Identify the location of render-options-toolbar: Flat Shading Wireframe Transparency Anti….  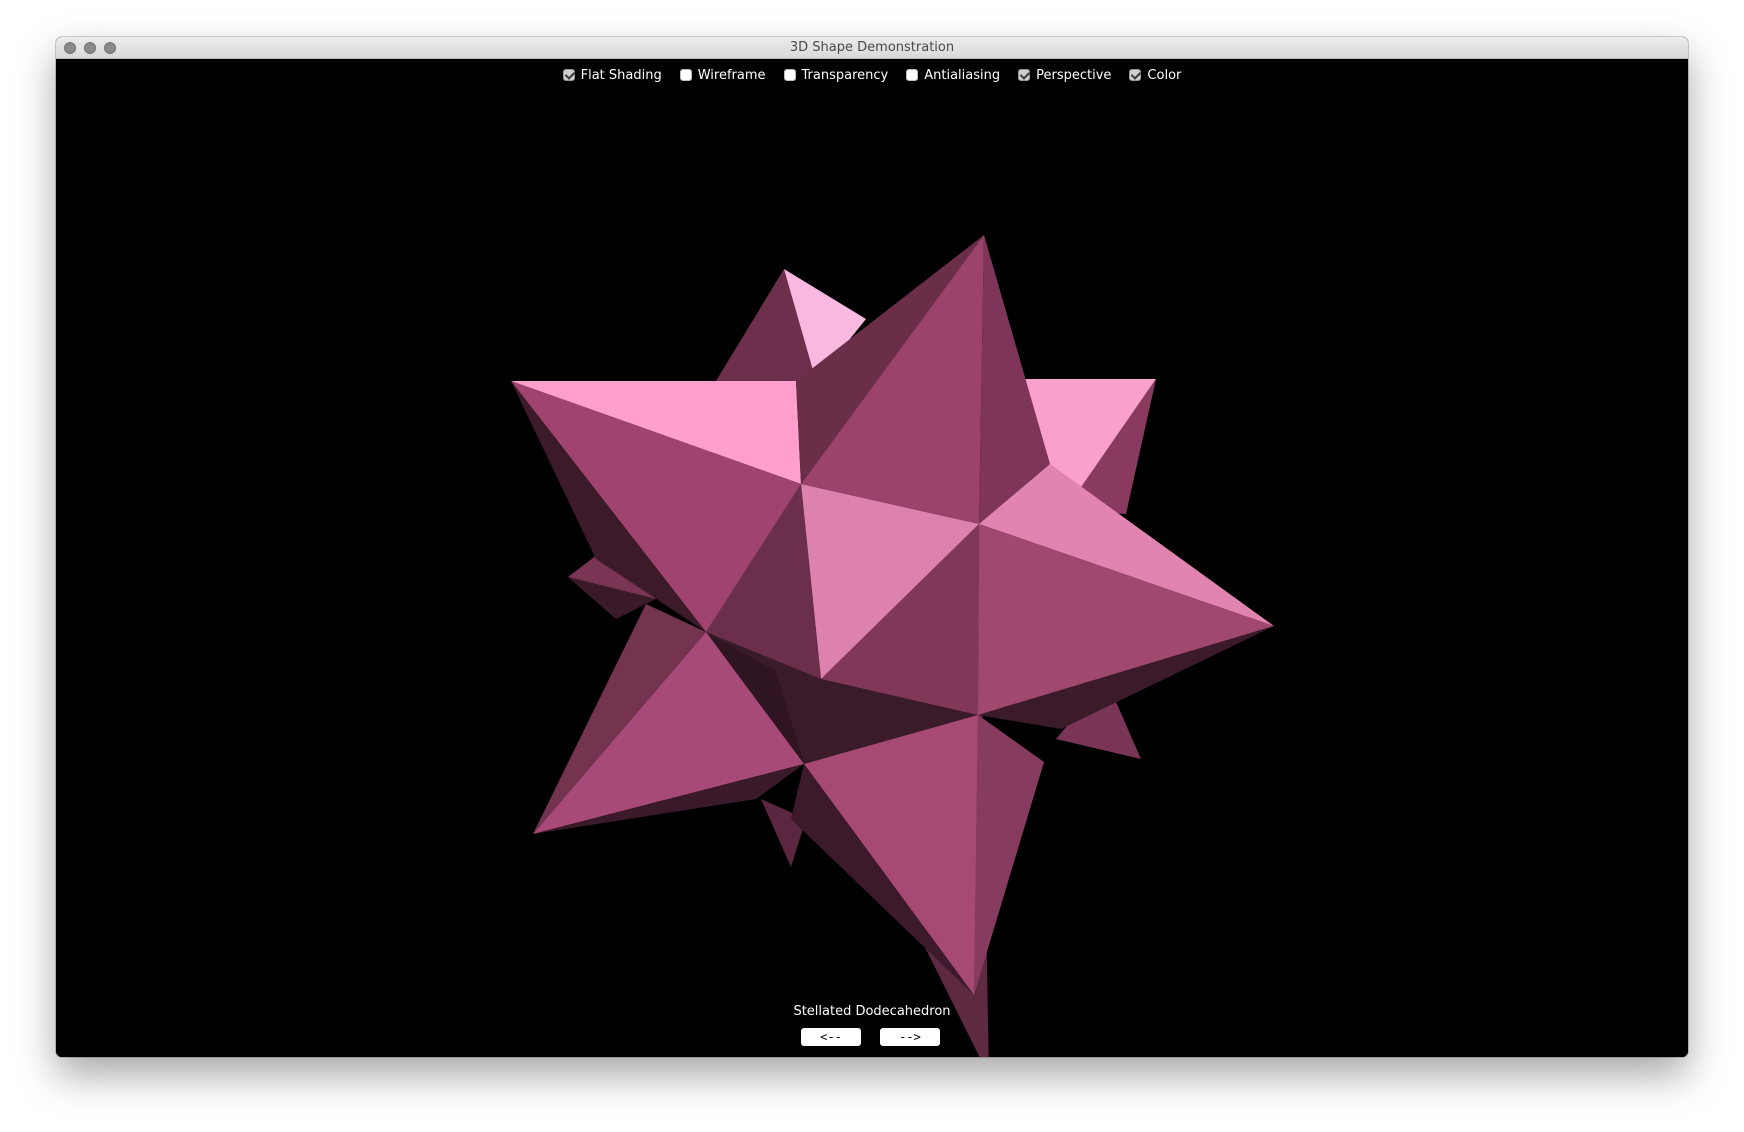
(872, 75).